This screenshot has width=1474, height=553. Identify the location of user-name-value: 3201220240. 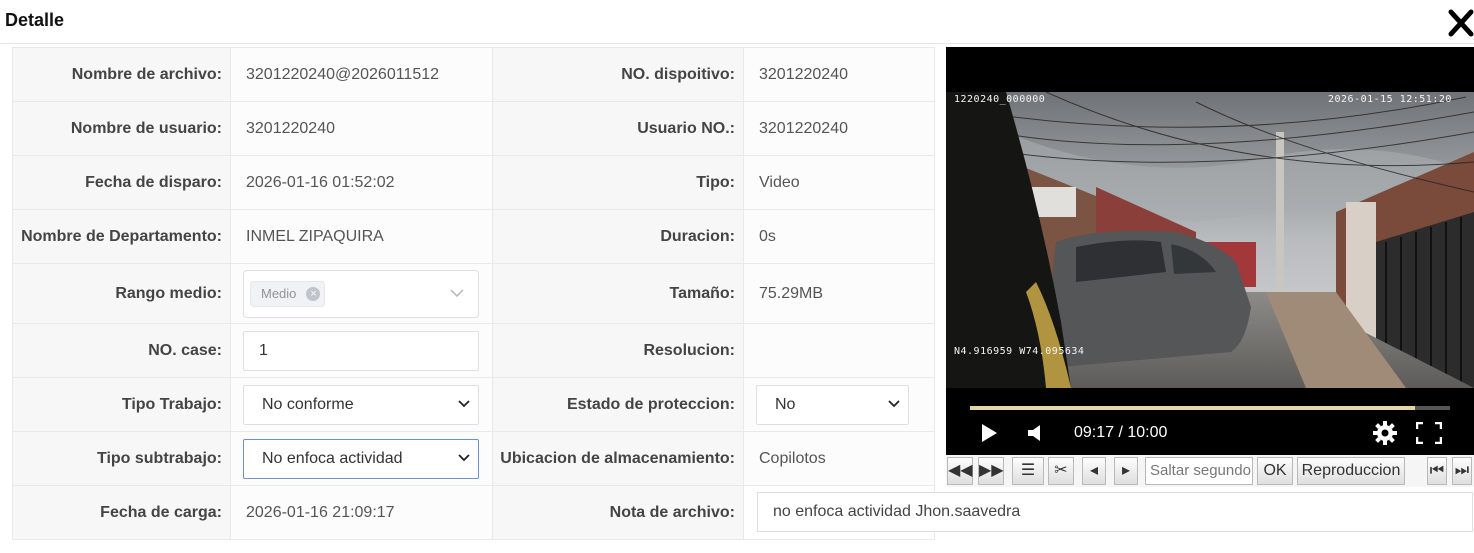
(361, 128).